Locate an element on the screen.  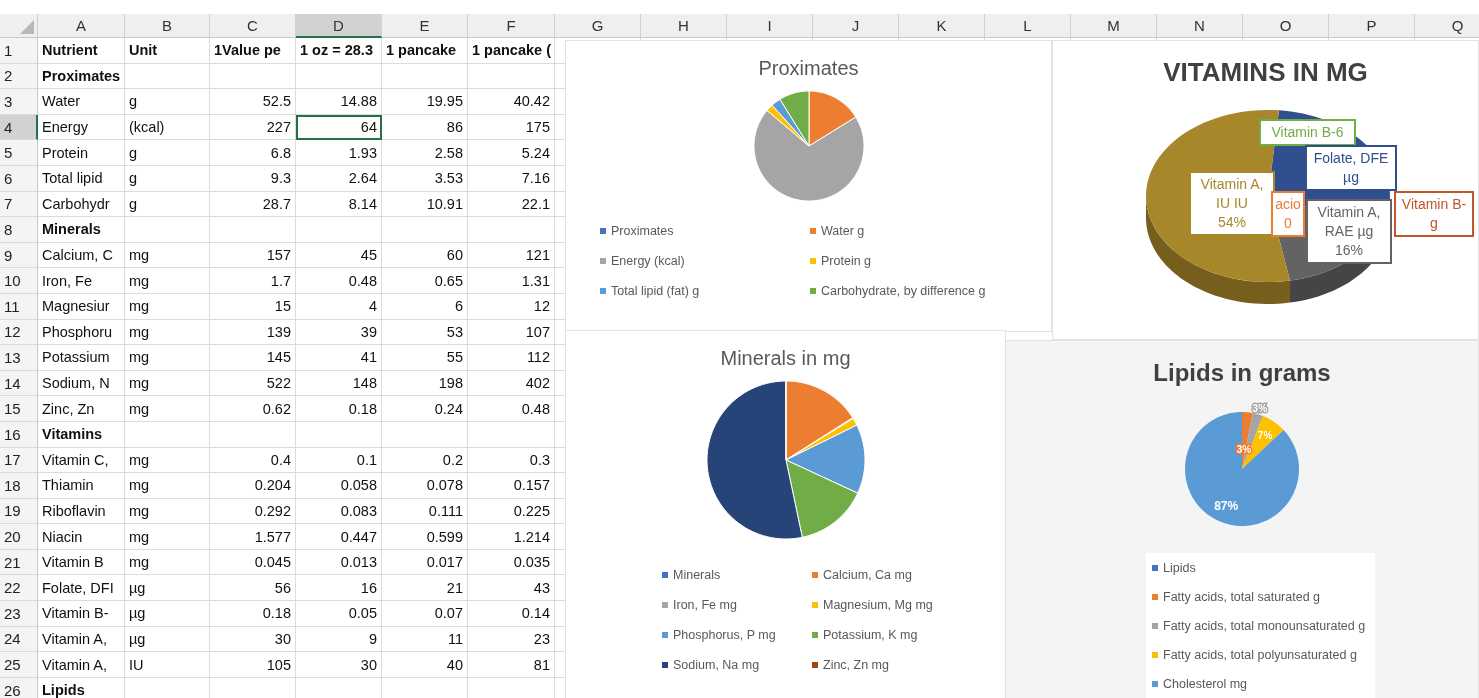
row-header: 2 is located at coordinates (19, 76).